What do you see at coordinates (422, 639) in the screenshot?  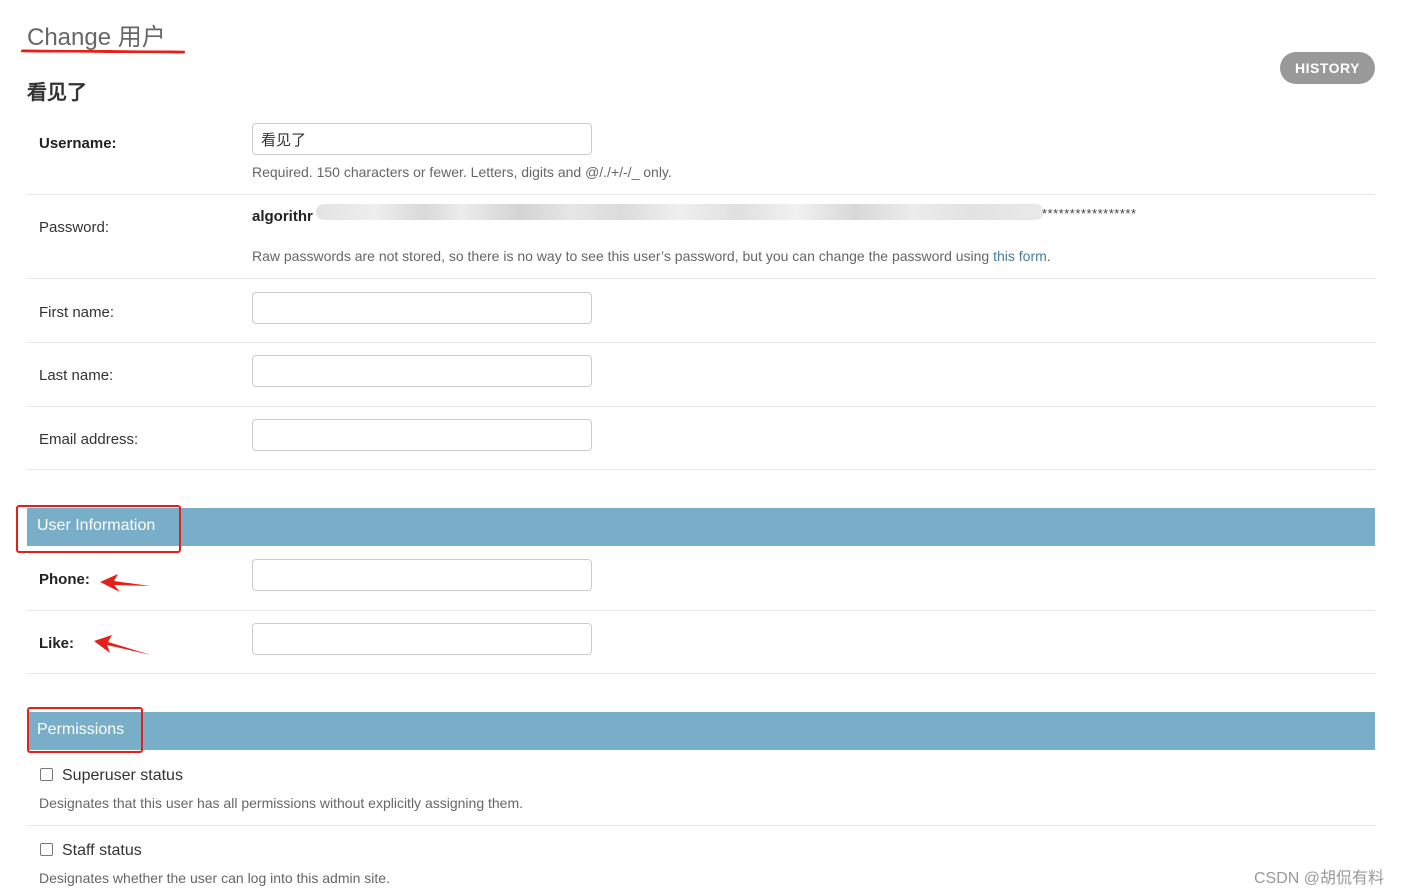 I see `like-input` at bounding box center [422, 639].